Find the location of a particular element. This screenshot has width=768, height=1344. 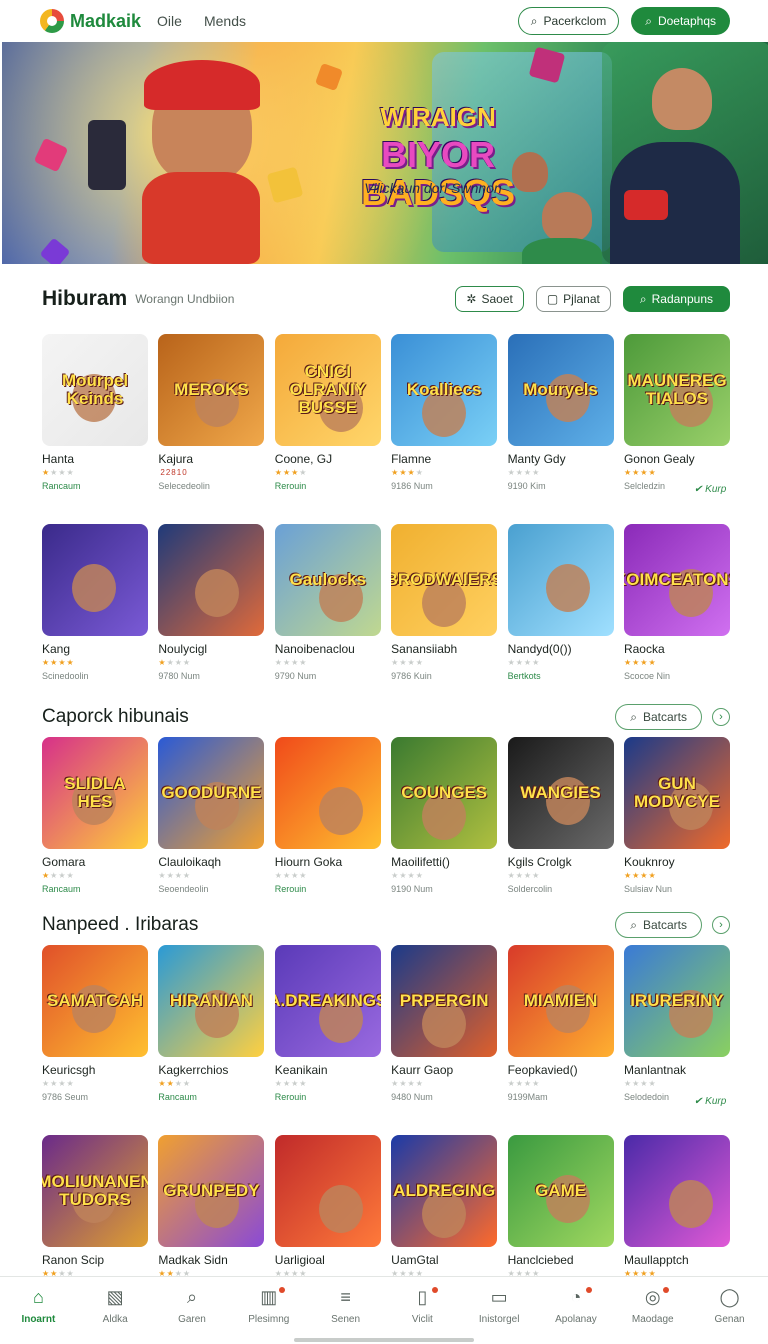

nav-item-list: ≡ Senen is located at coordinates (346, 1305).